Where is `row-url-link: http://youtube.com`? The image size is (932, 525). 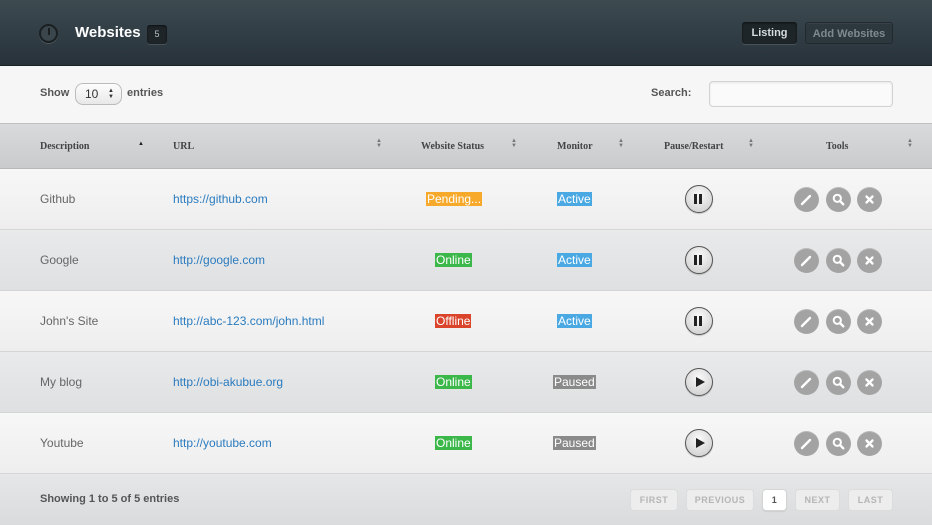
row-url-link: http://youtube.com is located at coordinates (222, 443).